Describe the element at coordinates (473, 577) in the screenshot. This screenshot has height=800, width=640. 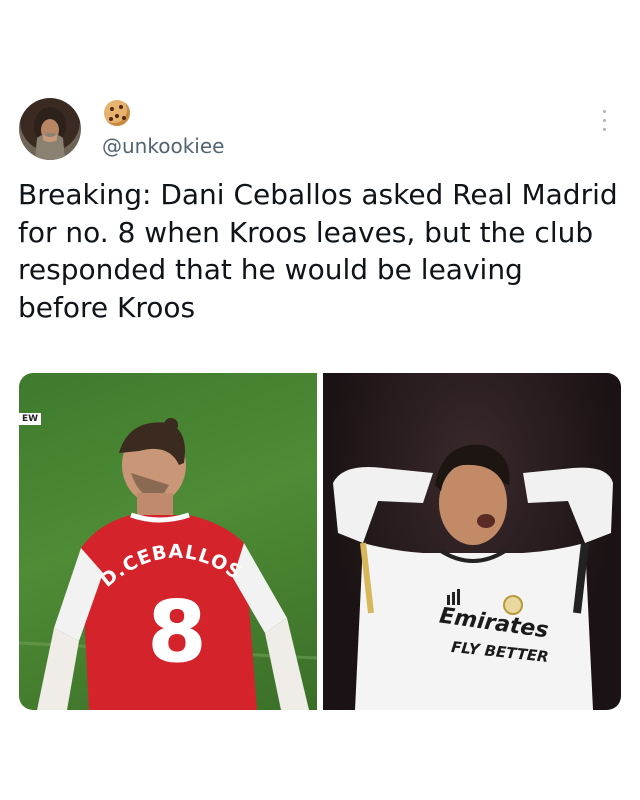
I see `player-madrid-illustration` at that location.